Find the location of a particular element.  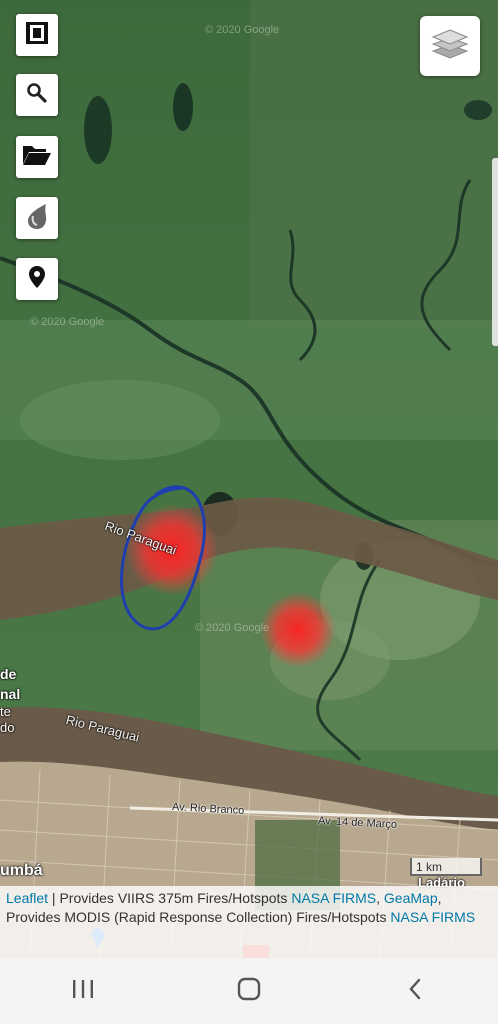

home-button is located at coordinates (249, 991).